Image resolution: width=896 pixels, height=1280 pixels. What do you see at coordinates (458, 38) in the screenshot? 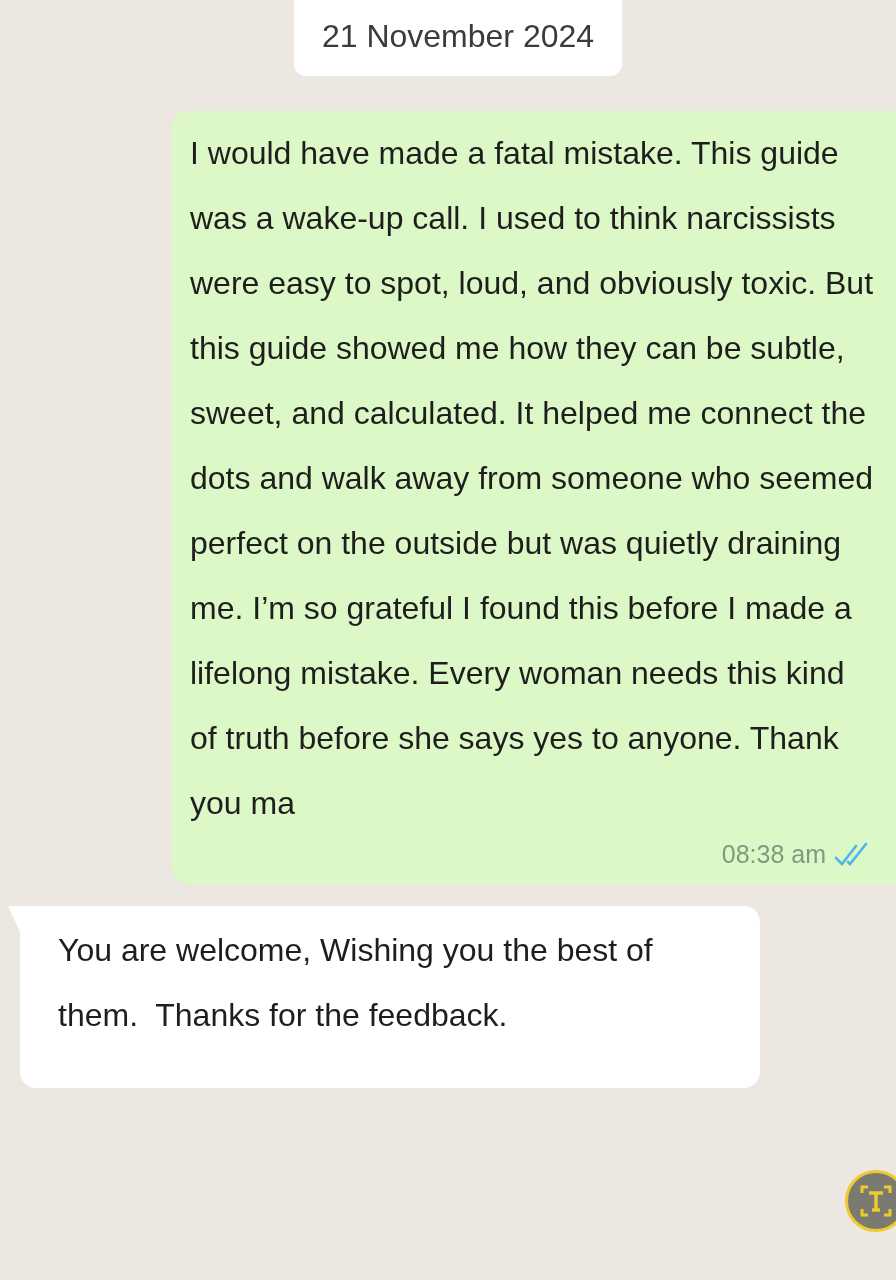
I see `date-chip: 21 November 2024` at bounding box center [458, 38].